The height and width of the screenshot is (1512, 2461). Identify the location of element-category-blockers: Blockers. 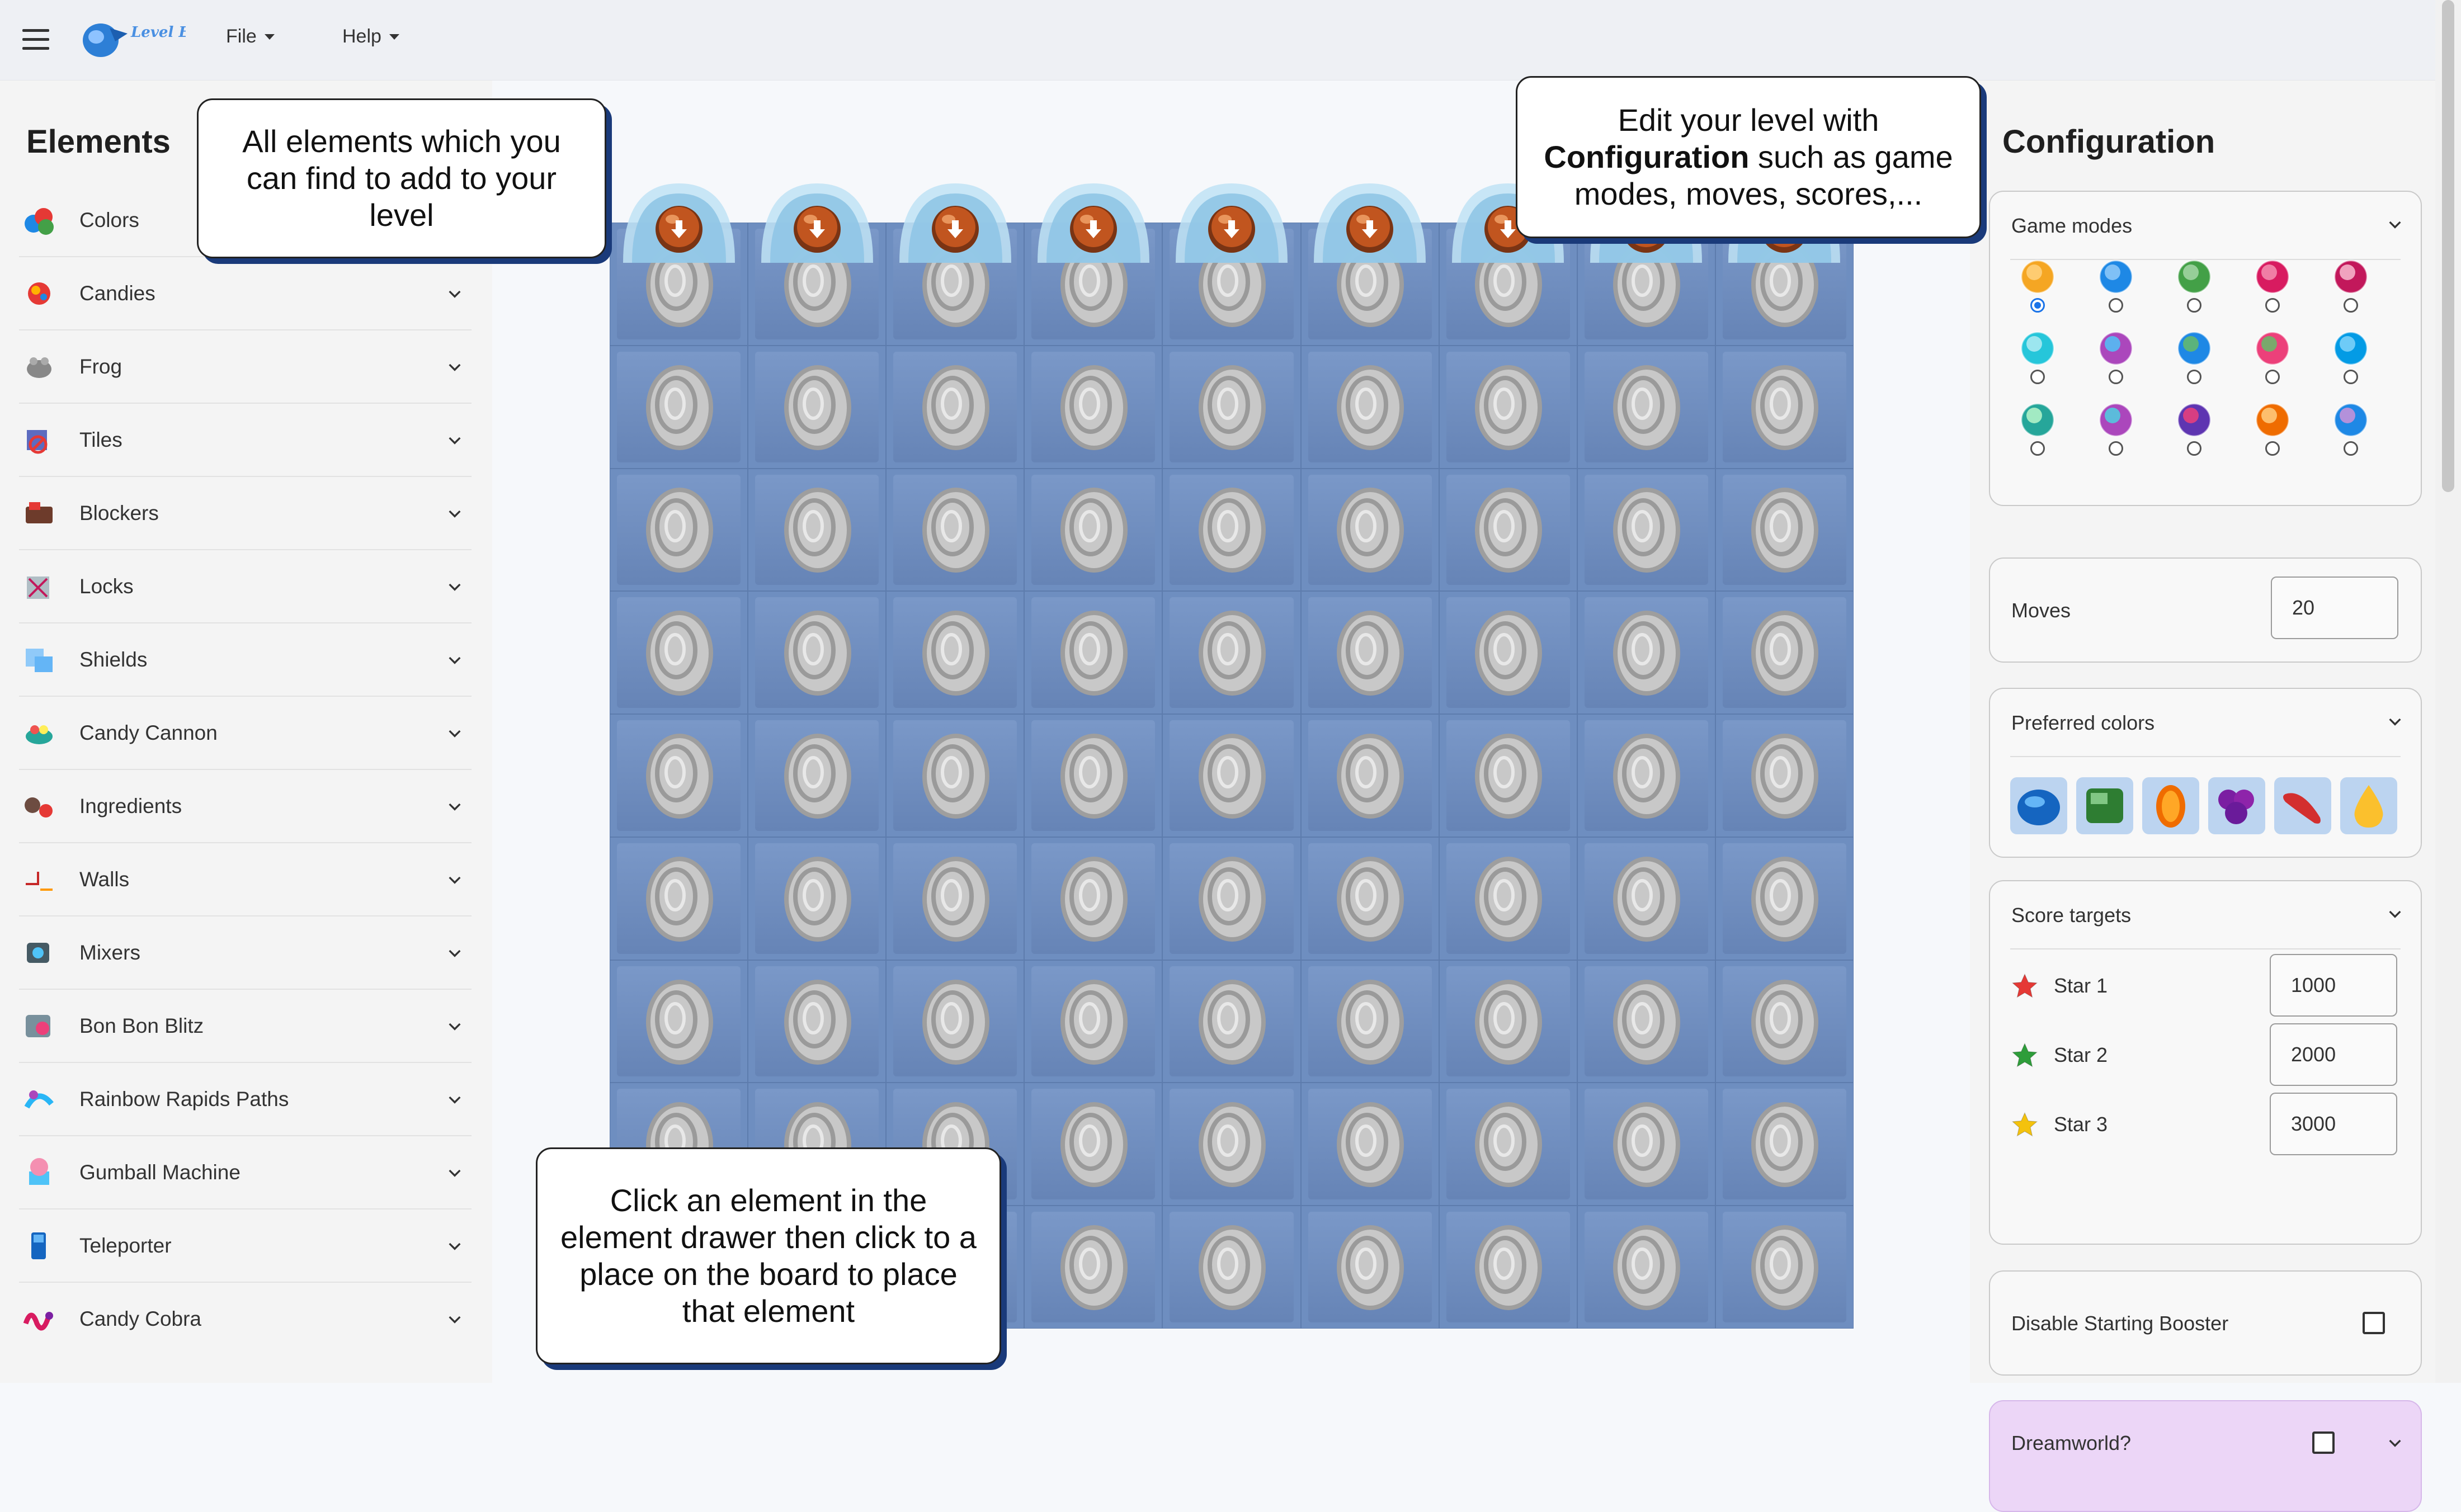
(245, 513).